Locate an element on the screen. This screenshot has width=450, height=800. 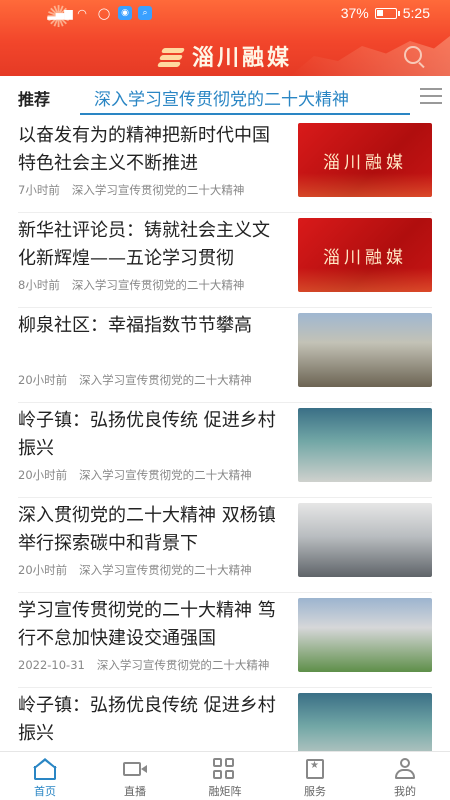
app-logo: 淄川融媒 is located at coordinates (224, 56).